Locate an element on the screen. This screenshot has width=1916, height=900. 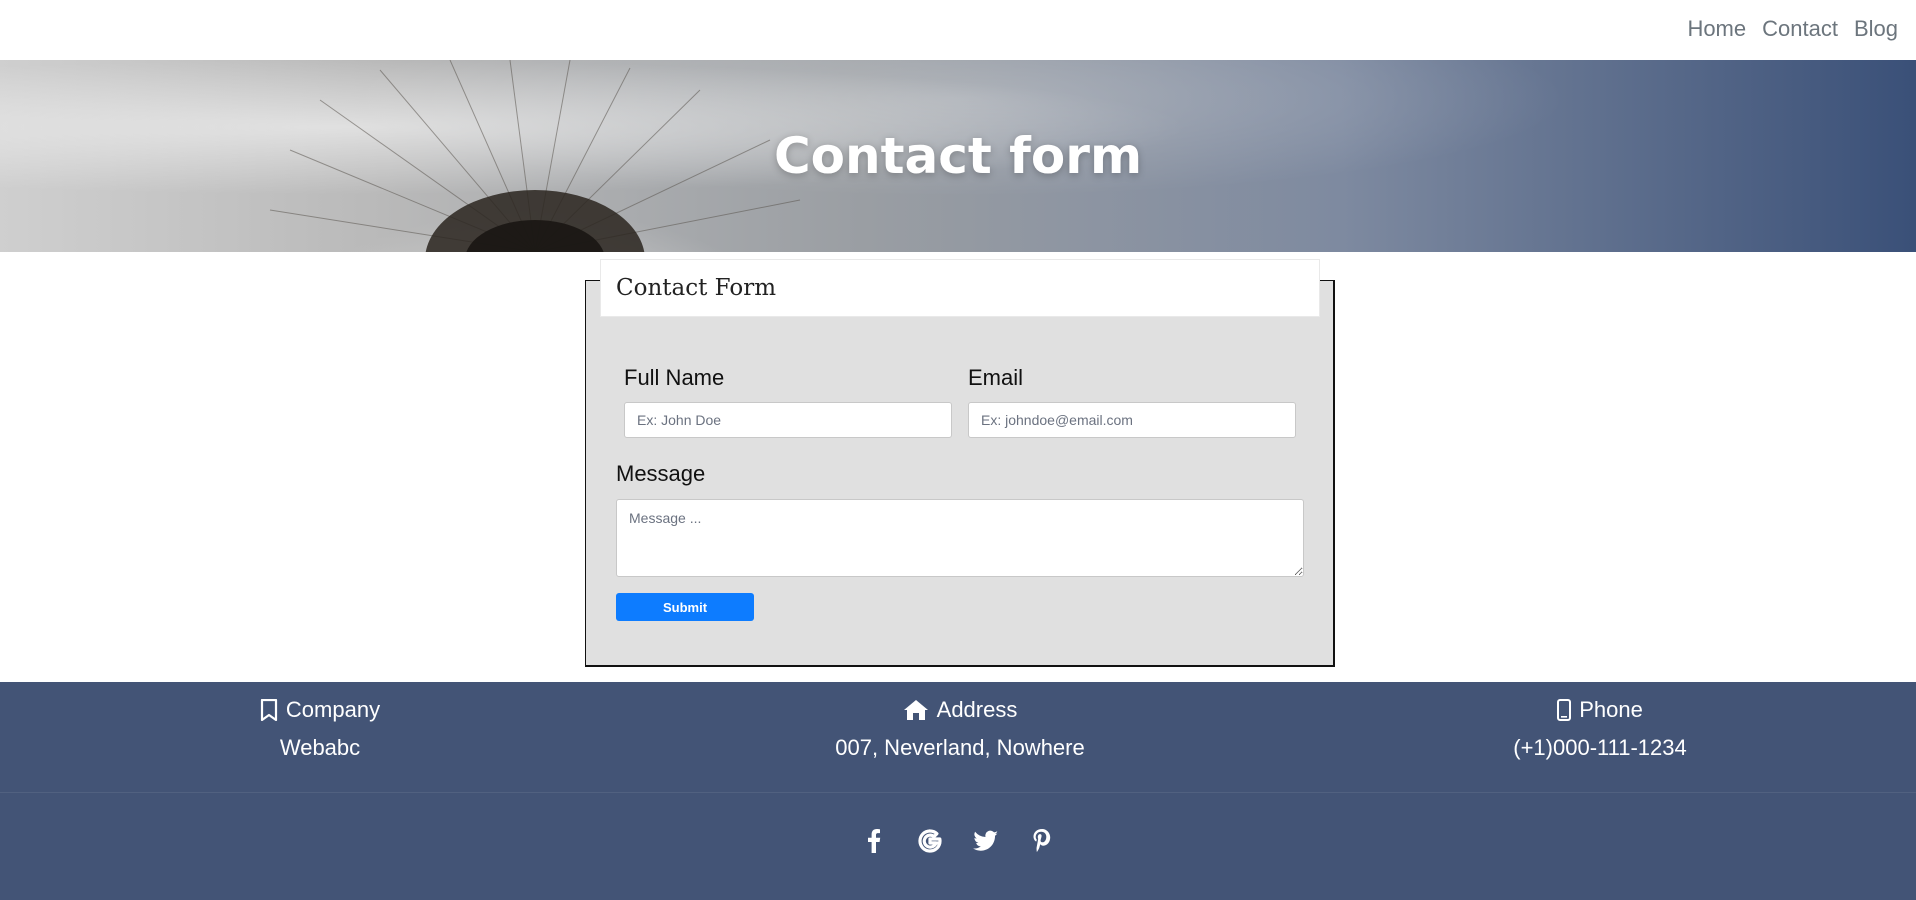
footer-phone-label: Phone is located at coordinates (1611, 709).